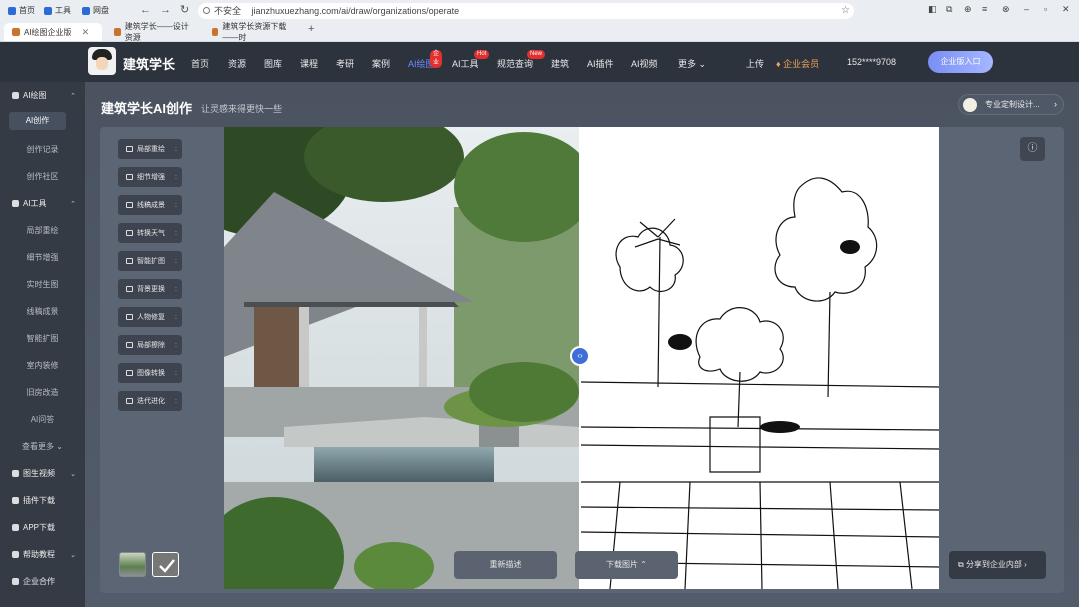 The height and width of the screenshot is (607, 1079). I want to click on tool-convert: 图像转换:, so click(150, 373).